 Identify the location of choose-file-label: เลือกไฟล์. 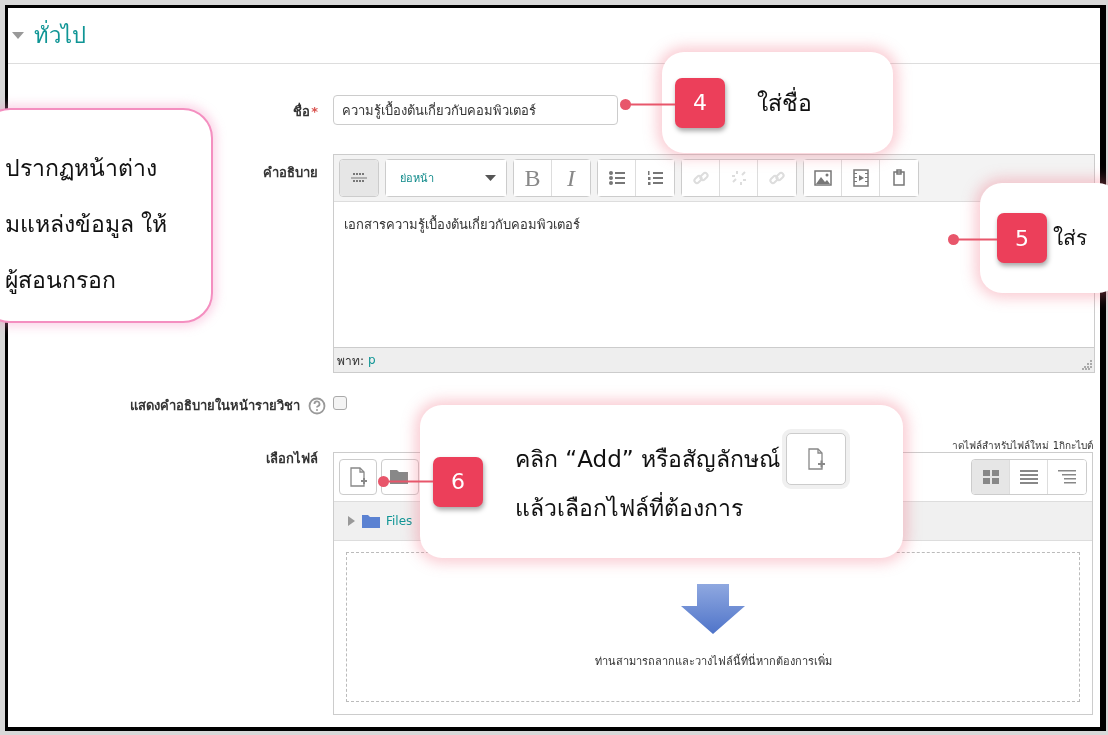
(292, 459).